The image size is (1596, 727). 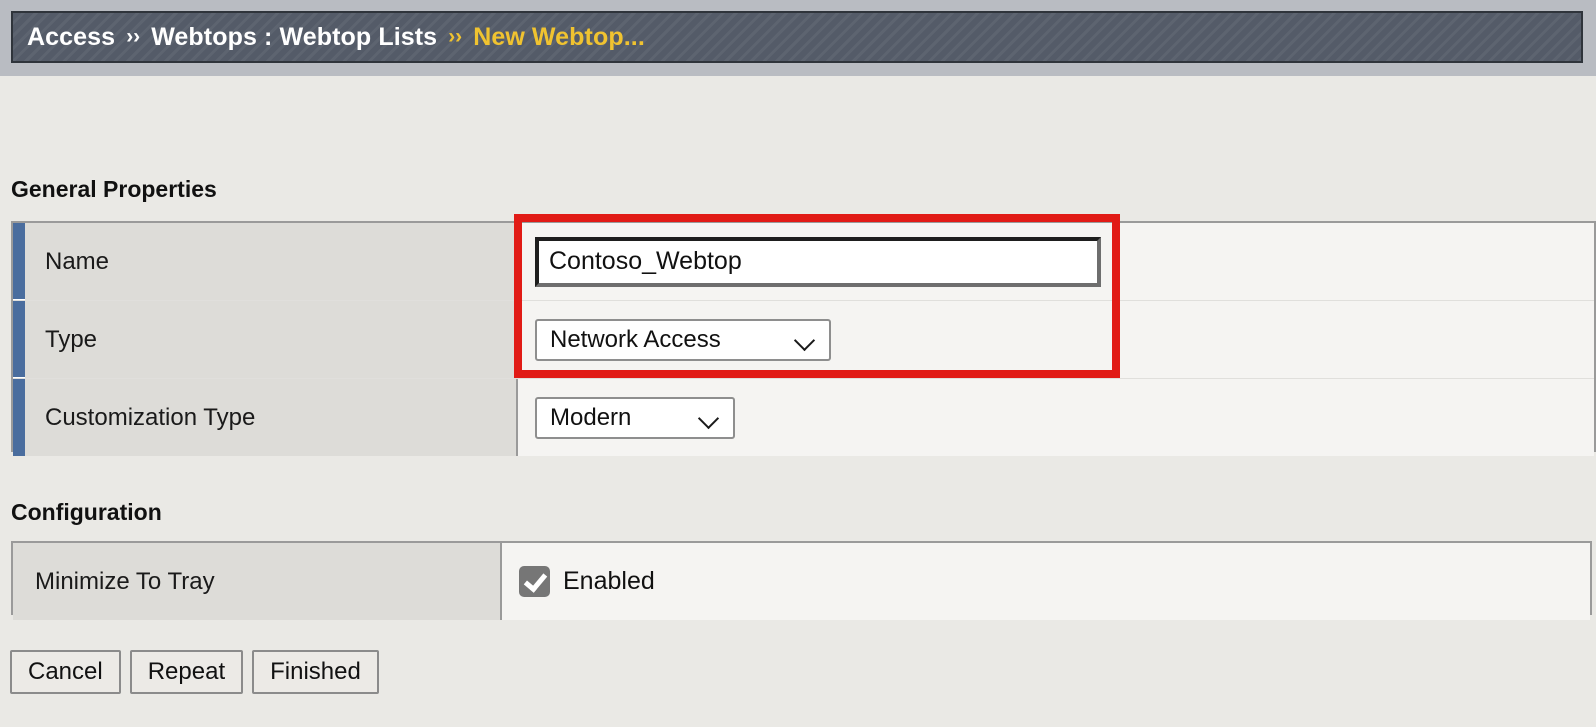 I want to click on finished-button: Finished, so click(x=315, y=672).